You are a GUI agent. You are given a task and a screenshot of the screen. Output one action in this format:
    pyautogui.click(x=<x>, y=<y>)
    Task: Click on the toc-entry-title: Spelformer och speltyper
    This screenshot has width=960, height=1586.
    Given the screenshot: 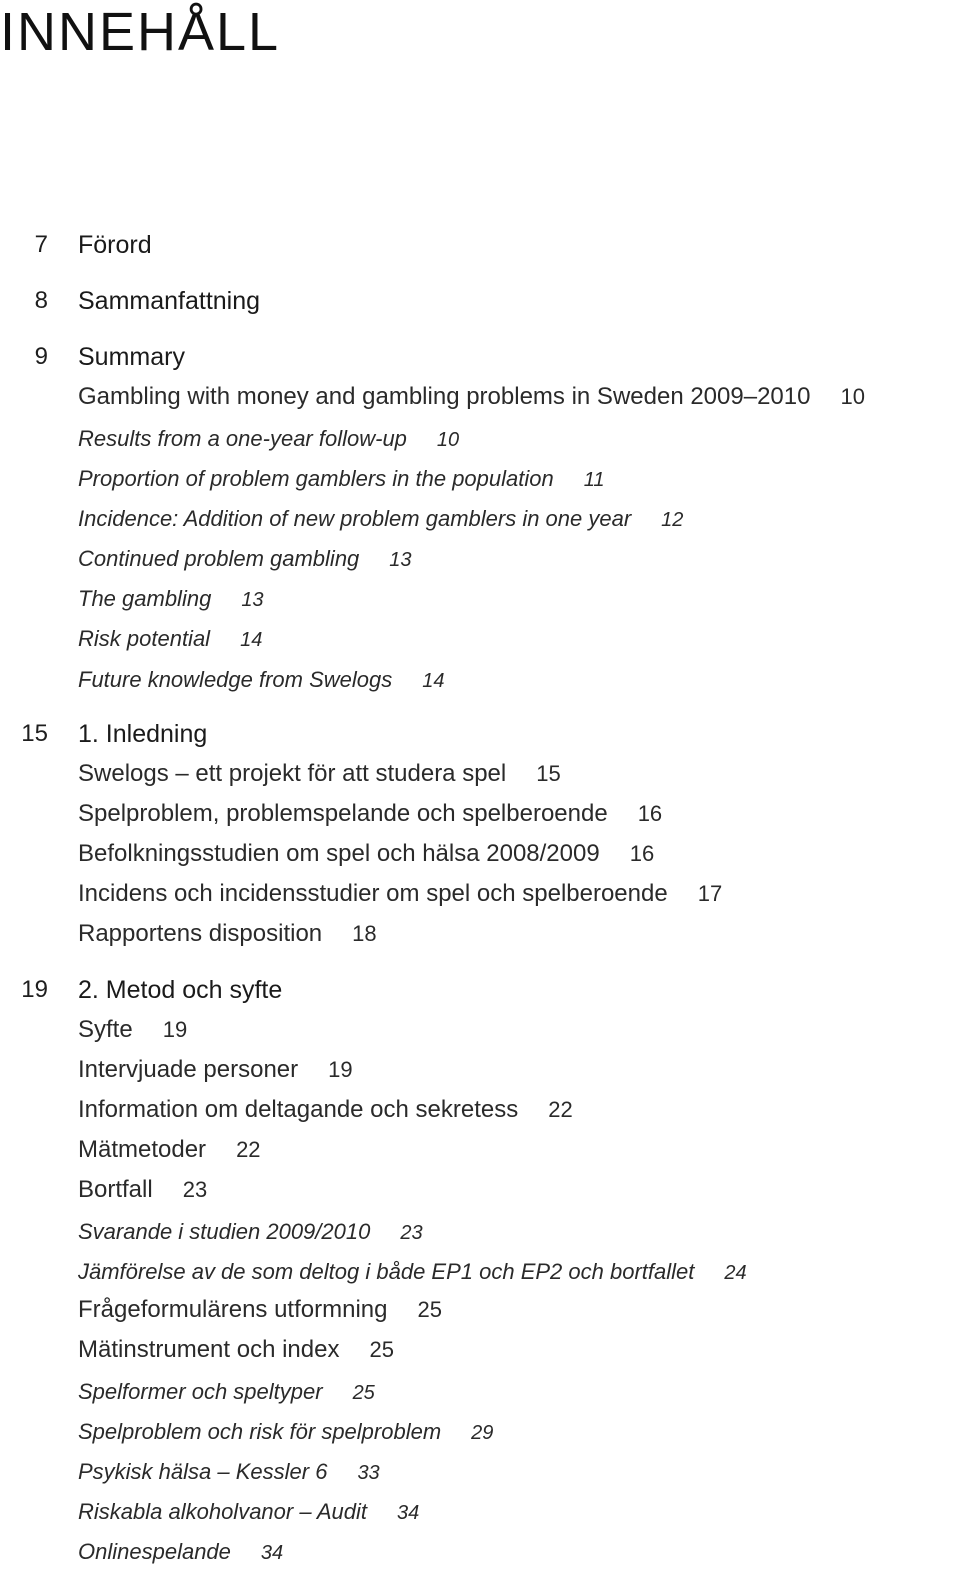 What is the action you would take?
    pyautogui.click(x=200, y=1391)
    